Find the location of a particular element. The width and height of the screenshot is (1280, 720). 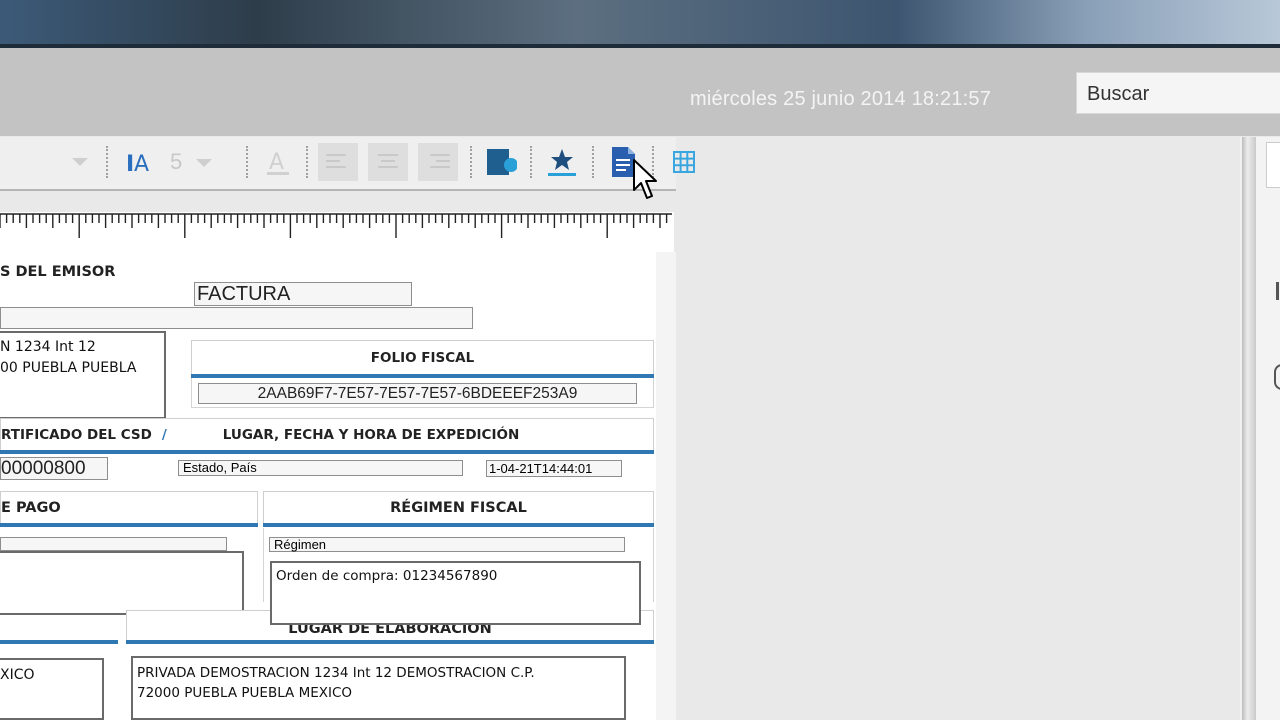

mouse-cursor-icon is located at coordinates (645, 179).